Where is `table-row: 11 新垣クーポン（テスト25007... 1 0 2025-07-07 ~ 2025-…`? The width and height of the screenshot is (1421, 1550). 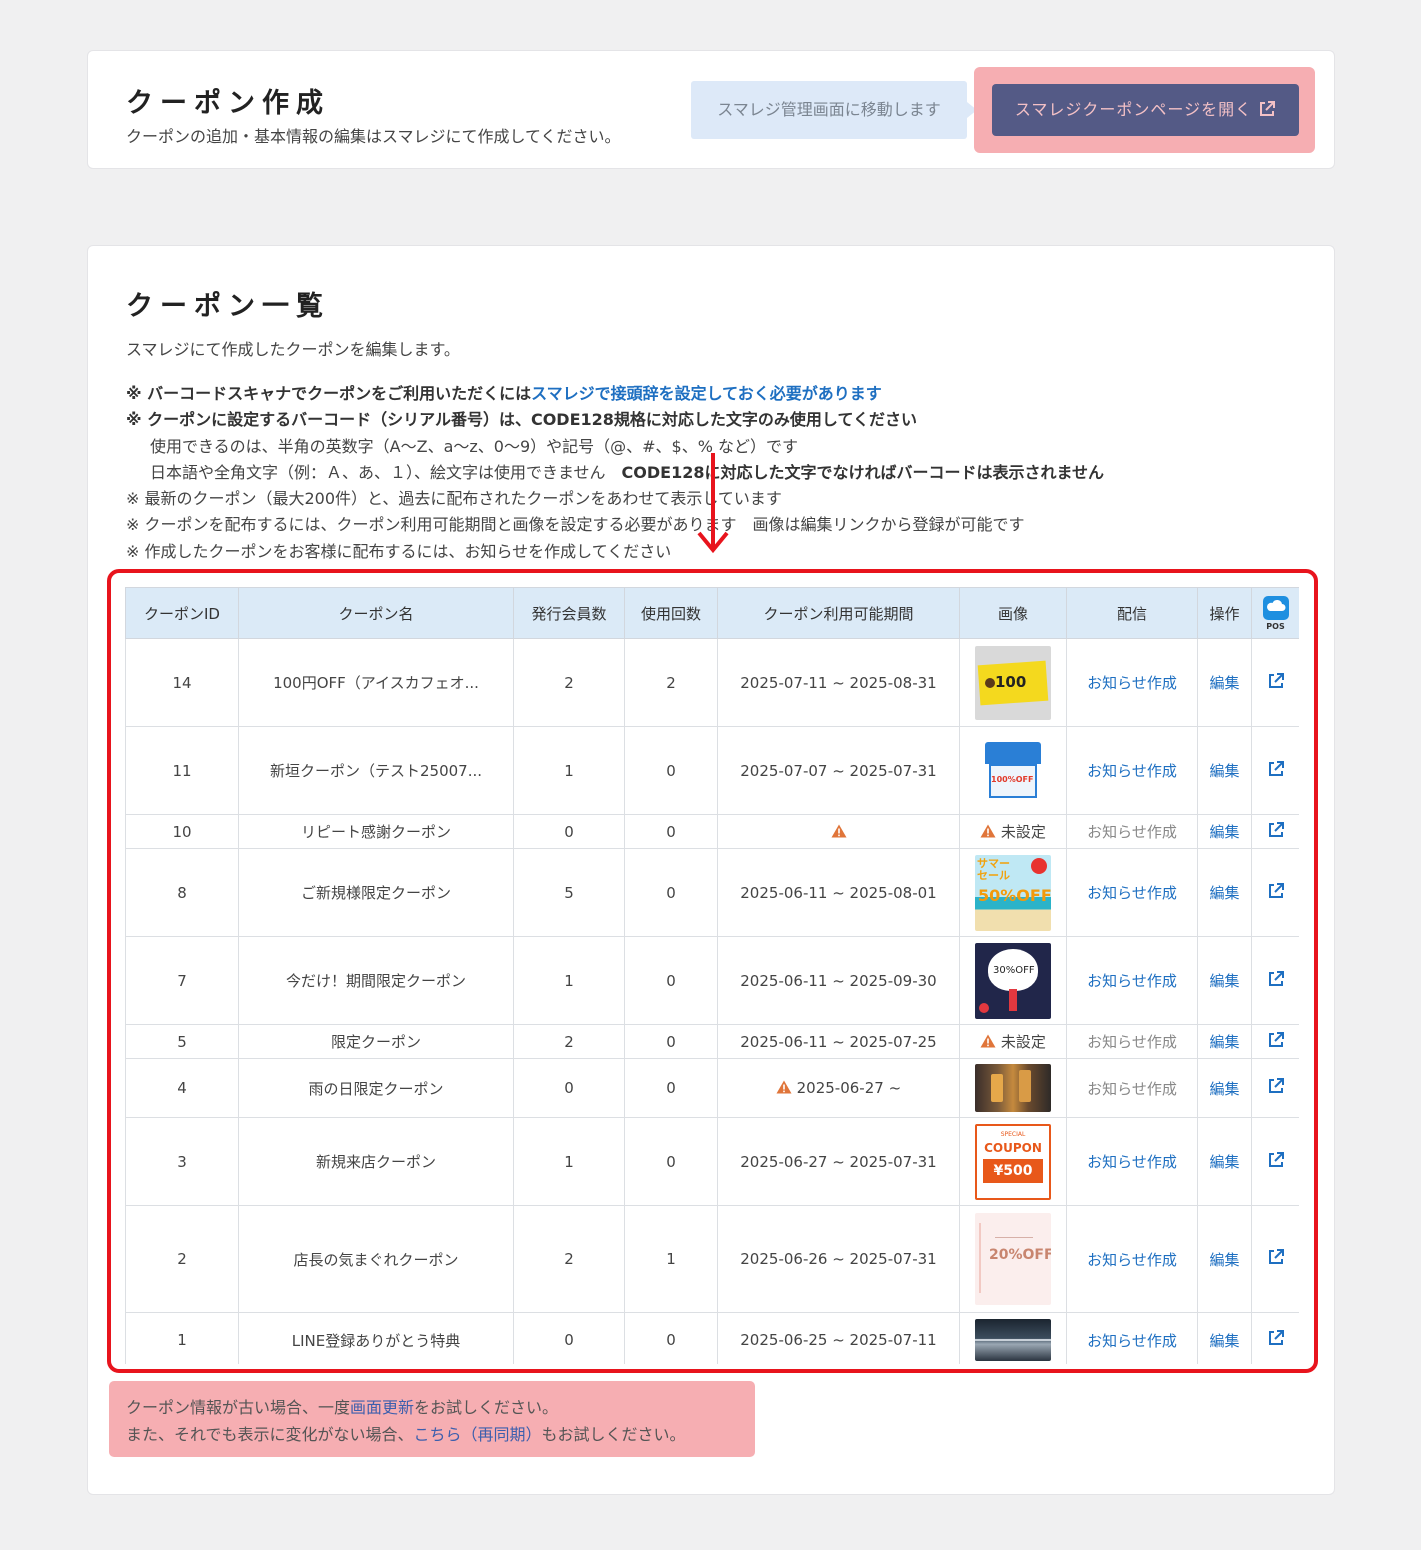 table-row: 11 新垣クーポン（テスト25007... 1 0 2025-07-07 ~ 2025-… is located at coordinates (712, 770).